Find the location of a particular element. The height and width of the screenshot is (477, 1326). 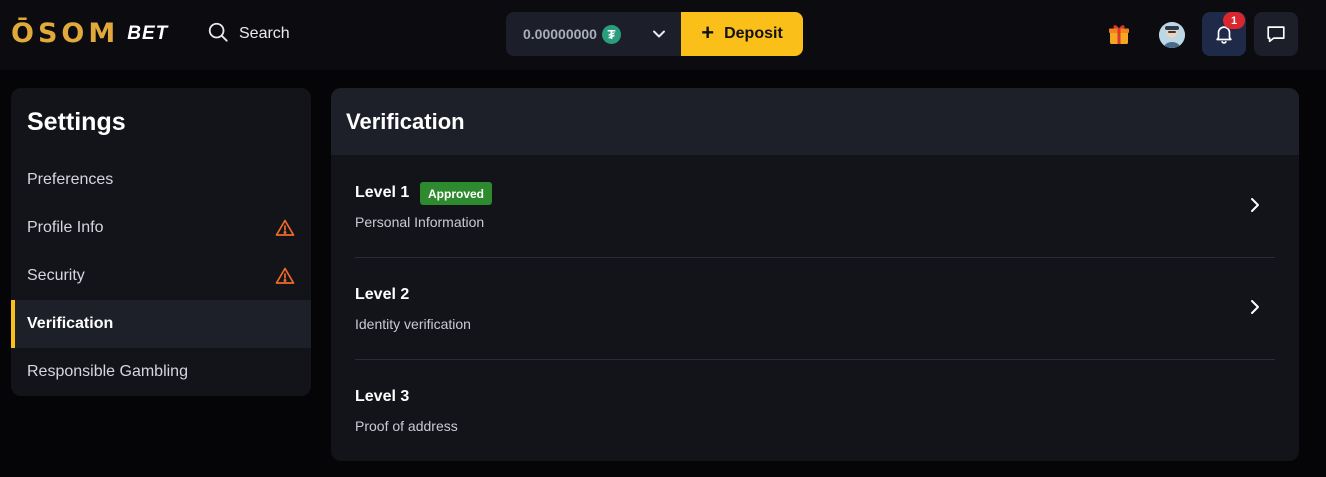

deposit-button: + Deposit is located at coordinates (742, 34).